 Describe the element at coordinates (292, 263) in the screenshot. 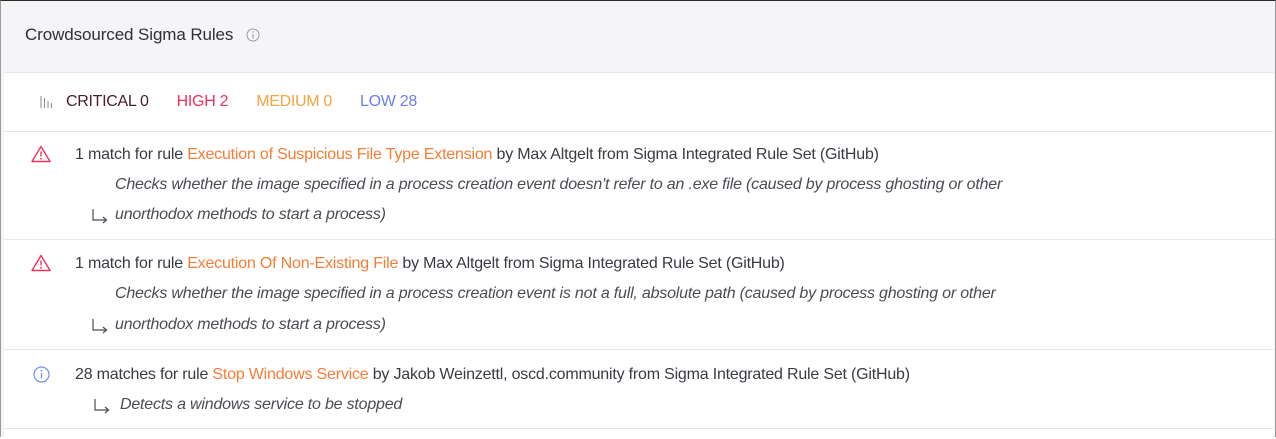

I see `rule-name-link: Execution Of Non-Existing File` at that location.